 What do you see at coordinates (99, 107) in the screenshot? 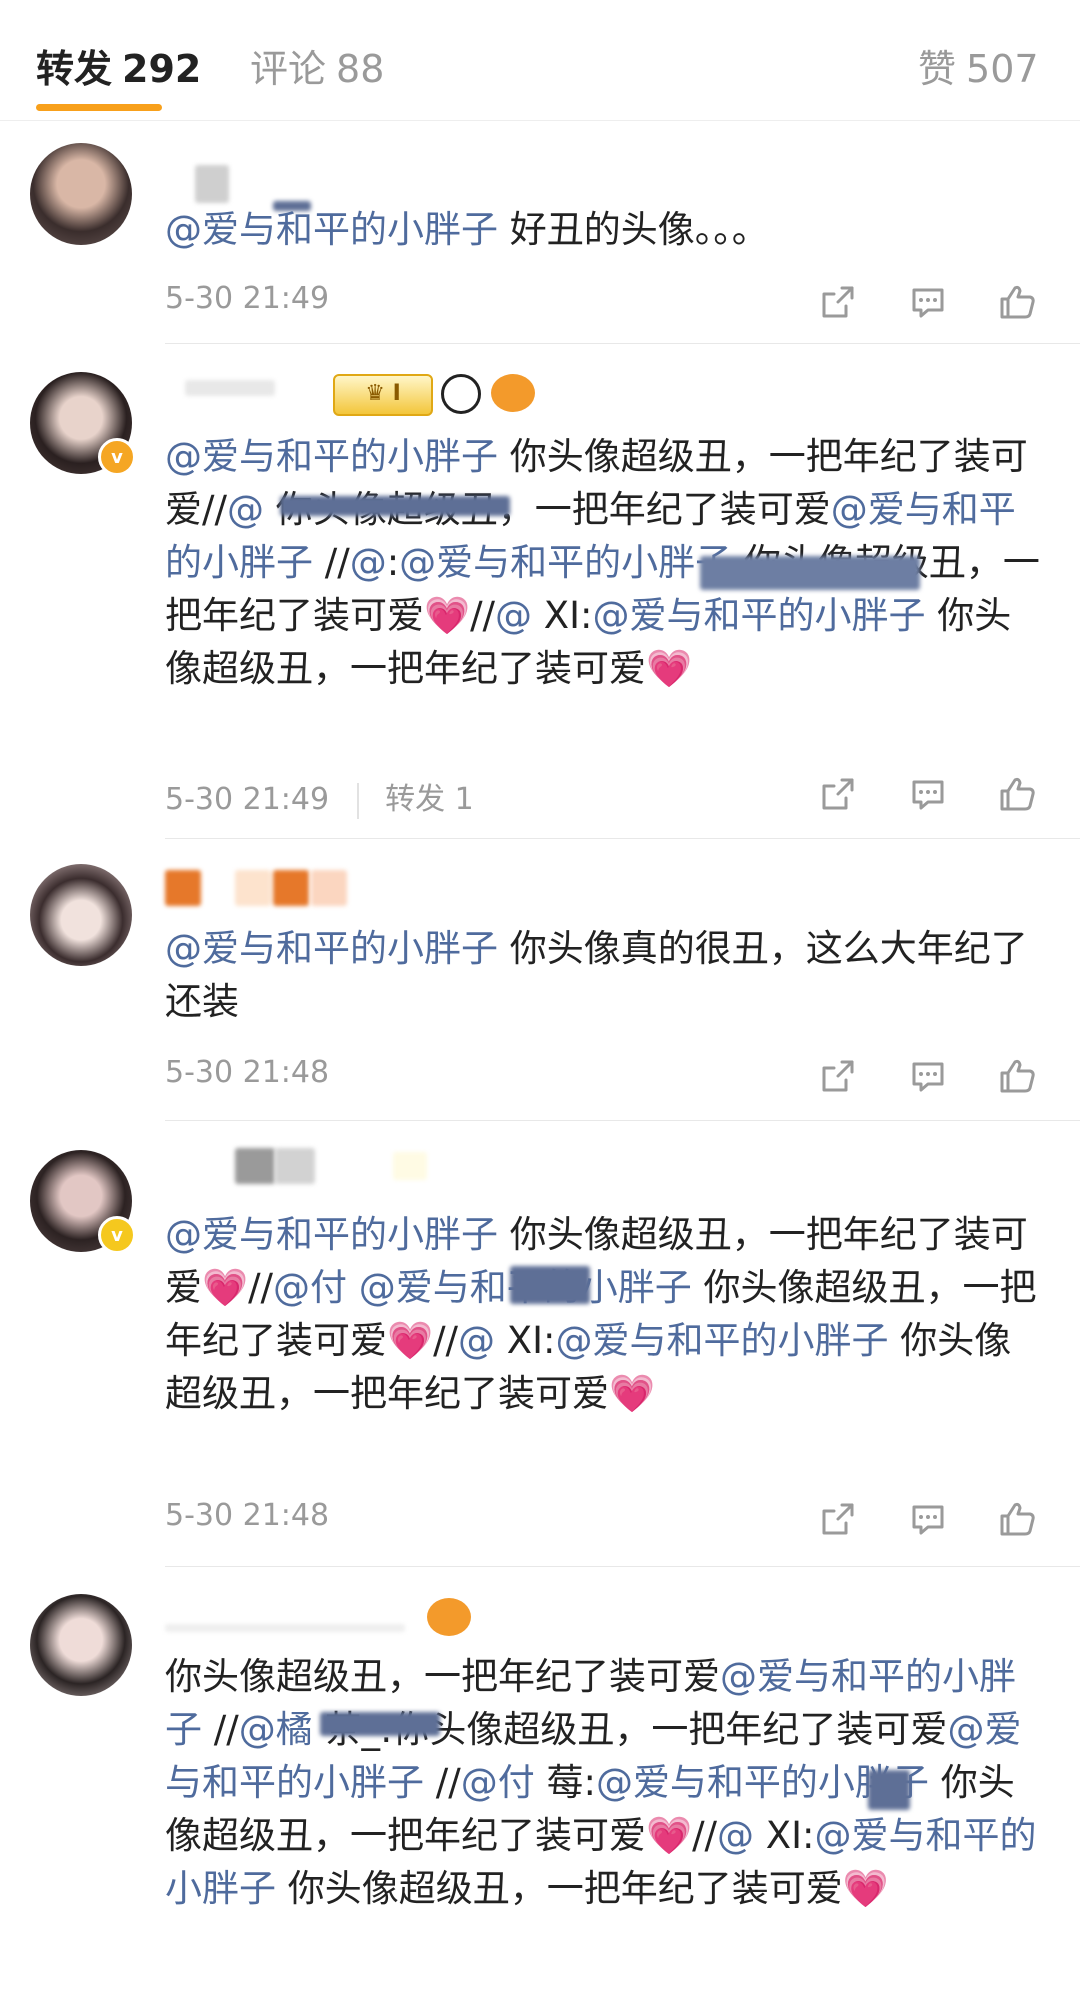
I see `active-tab-indicator` at bounding box center [99, 107].